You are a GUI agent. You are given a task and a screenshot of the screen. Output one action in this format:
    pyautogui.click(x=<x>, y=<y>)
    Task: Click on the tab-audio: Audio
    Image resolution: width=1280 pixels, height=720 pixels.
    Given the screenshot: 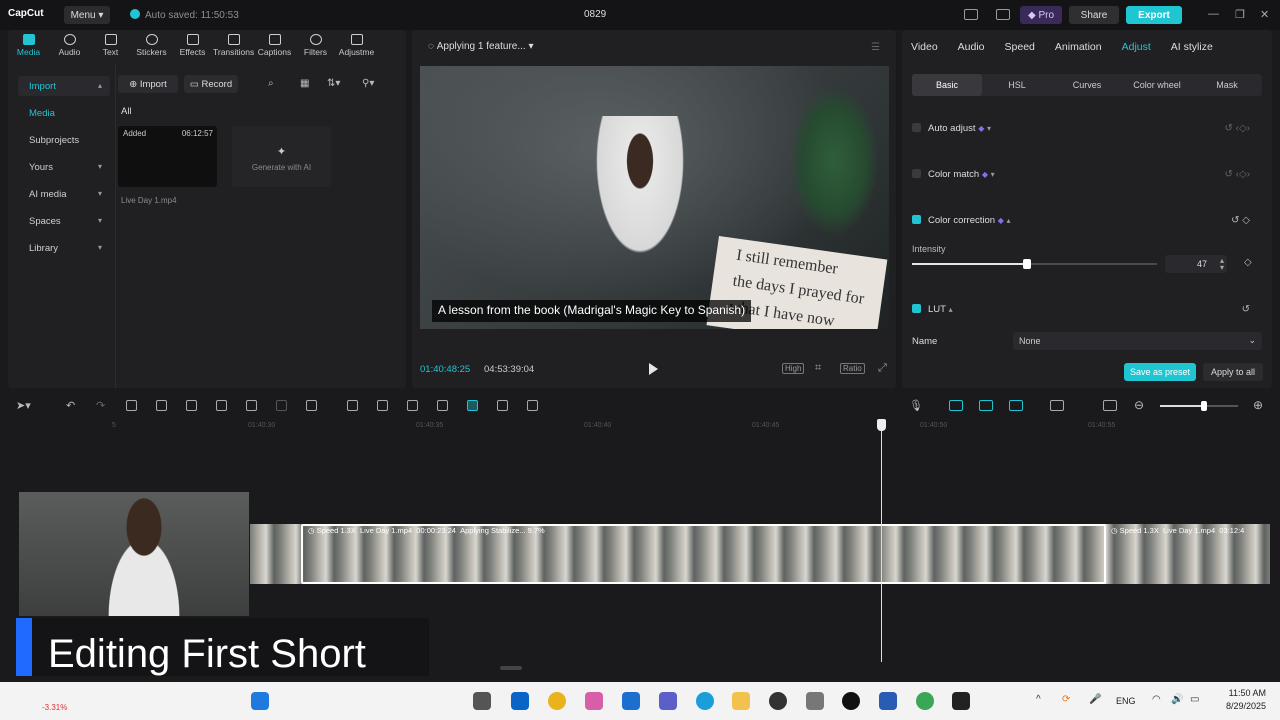 What is the action you would take?
    pyautogui.click(x=971, y=47)
    